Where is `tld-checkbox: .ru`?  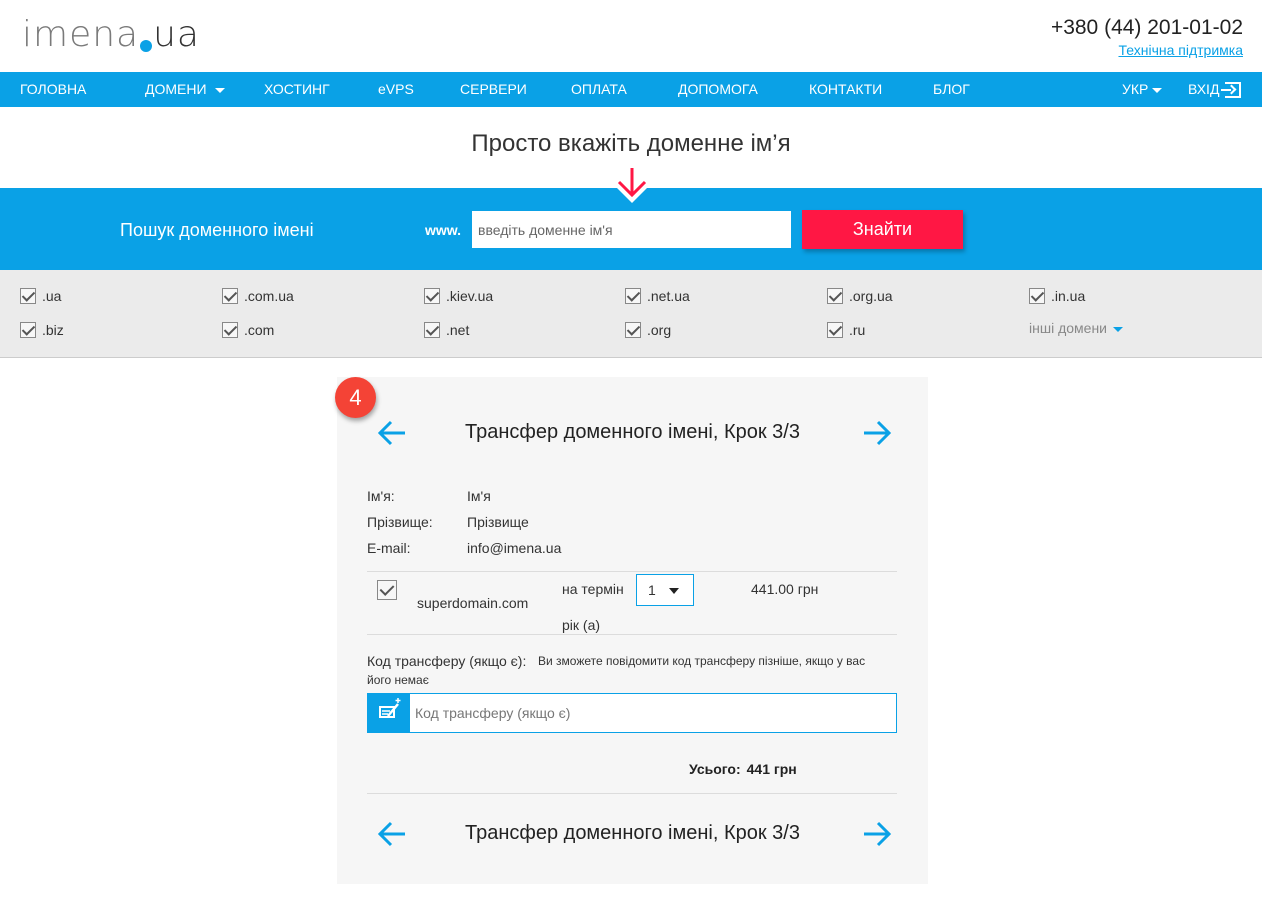 tld-checkbox: .ru is located at coordinates (846, 330).